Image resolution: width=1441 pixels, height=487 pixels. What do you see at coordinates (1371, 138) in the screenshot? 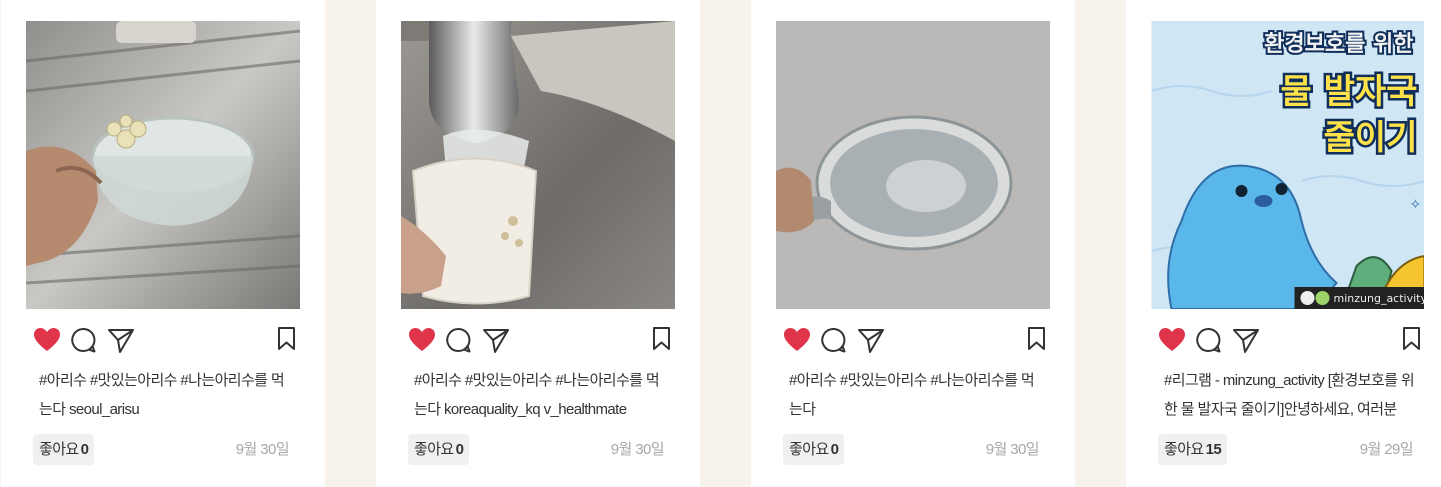
I see `image-headline-3: 줄이기` at bounding box center [1371, 138].